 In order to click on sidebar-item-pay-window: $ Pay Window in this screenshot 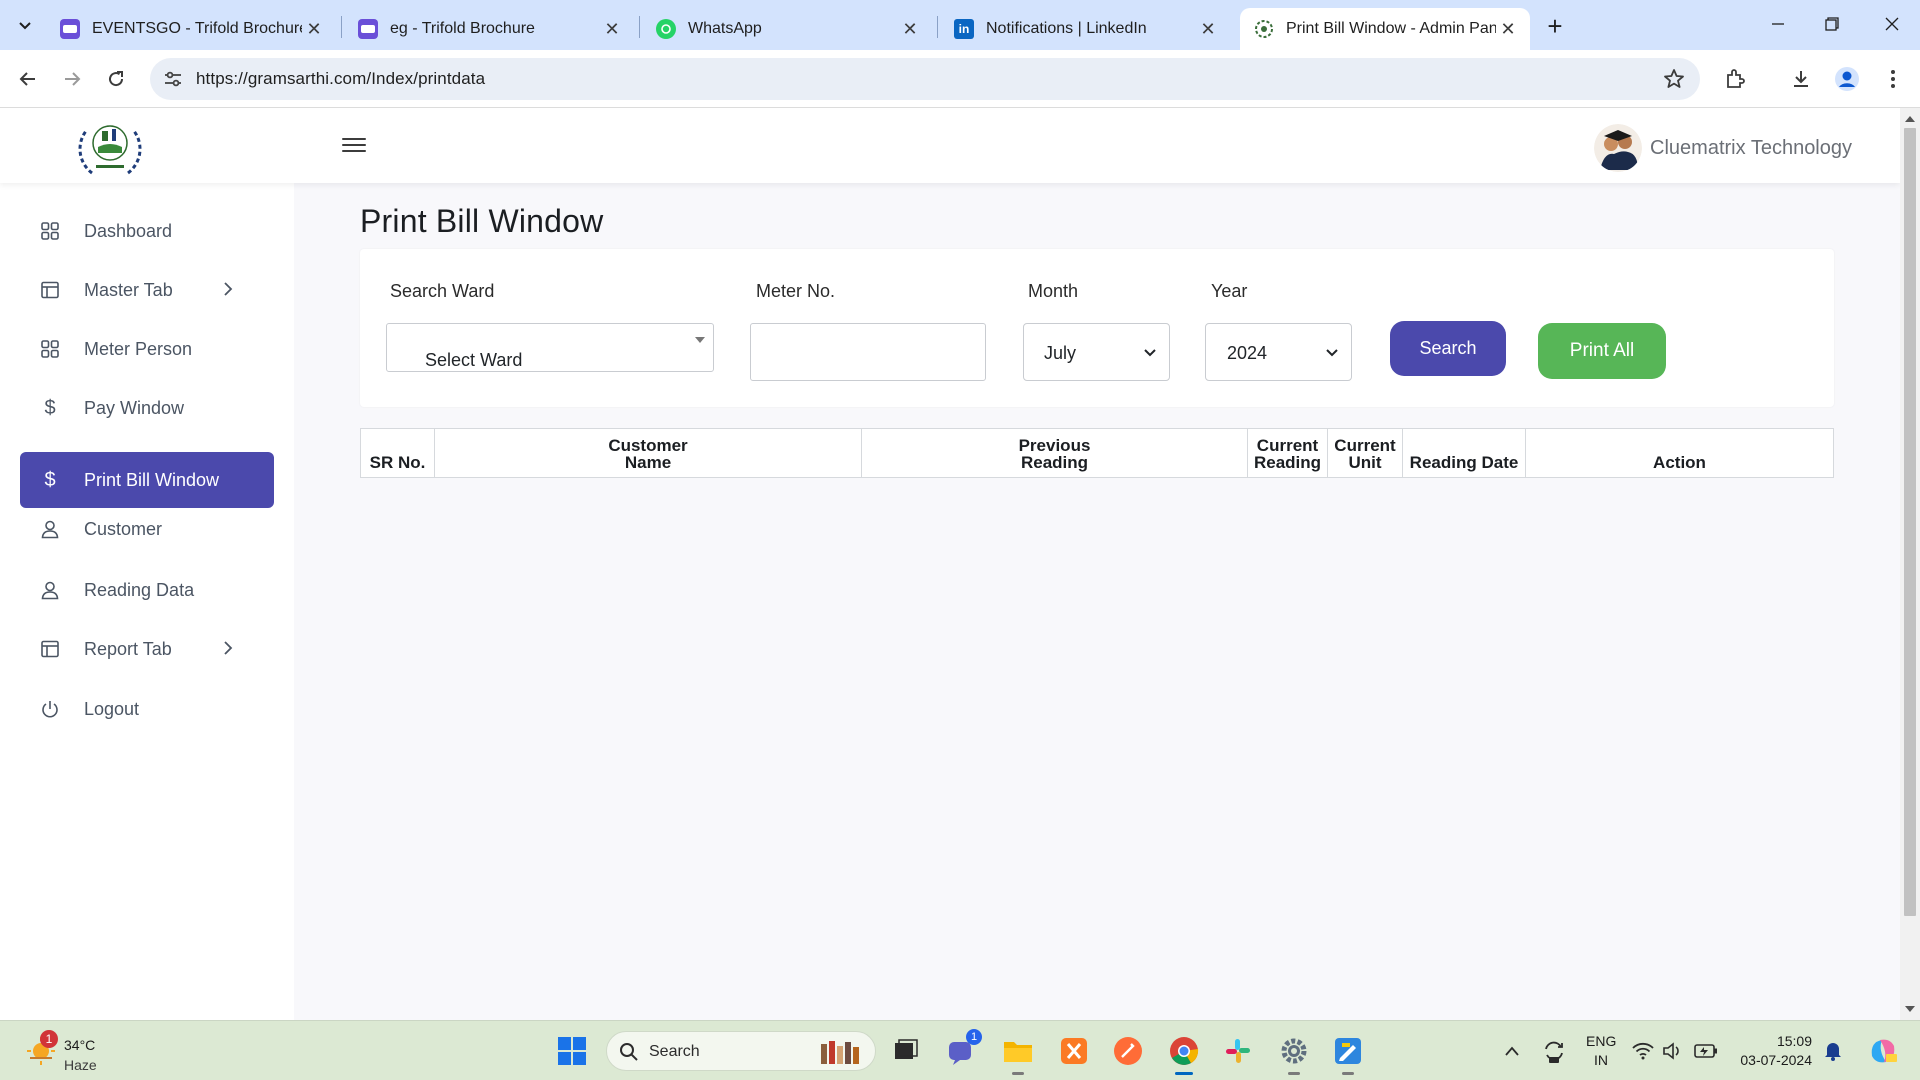, I will do `click(147, 408)`.